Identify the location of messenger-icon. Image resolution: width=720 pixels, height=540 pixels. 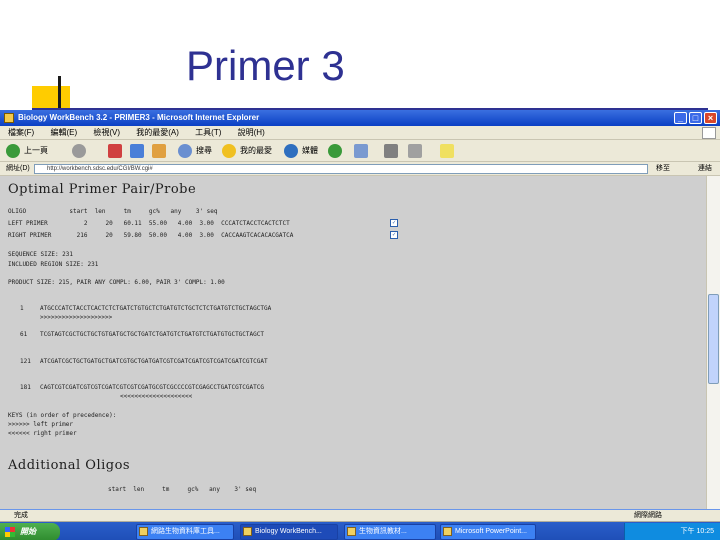
(447, 151).